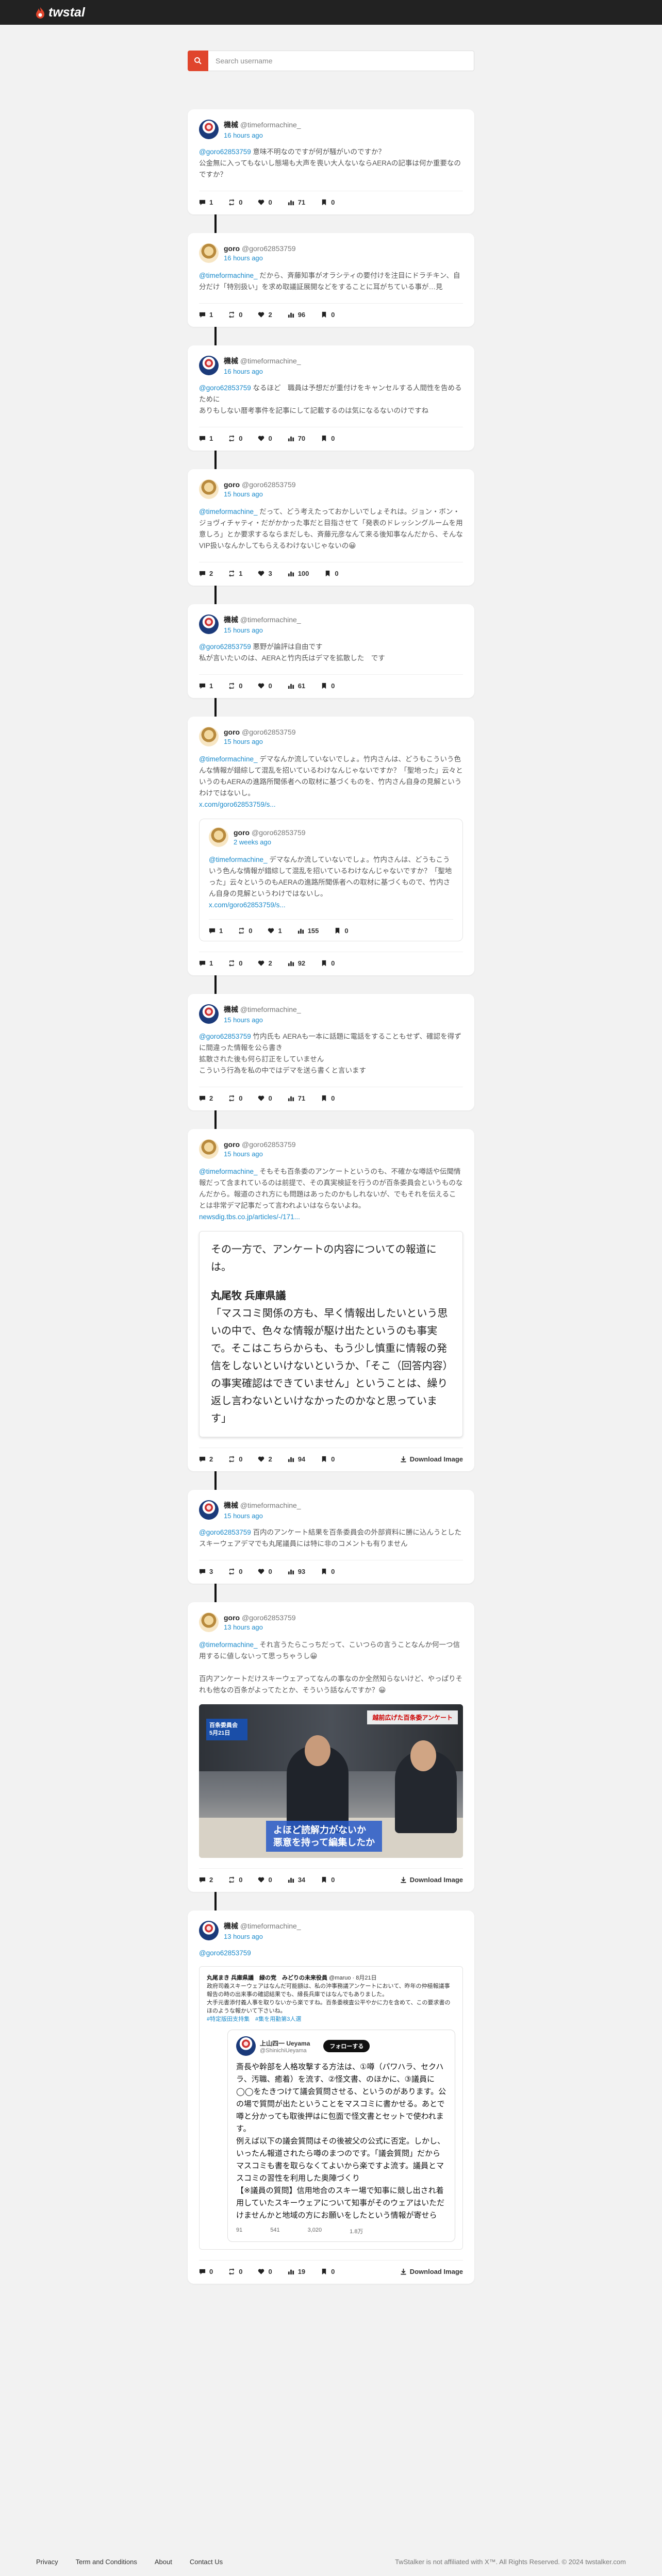  I want to click on reply-count-stat: 0, so click(206, 2271).